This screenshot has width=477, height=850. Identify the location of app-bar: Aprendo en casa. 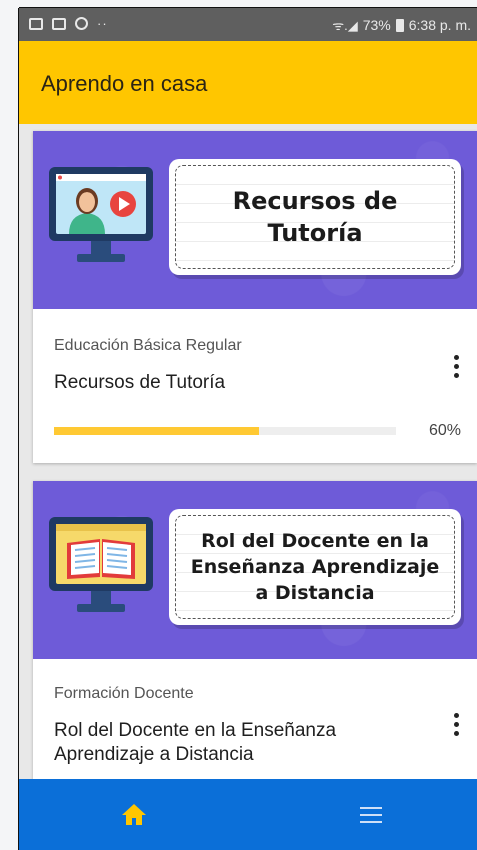
(248, 82).